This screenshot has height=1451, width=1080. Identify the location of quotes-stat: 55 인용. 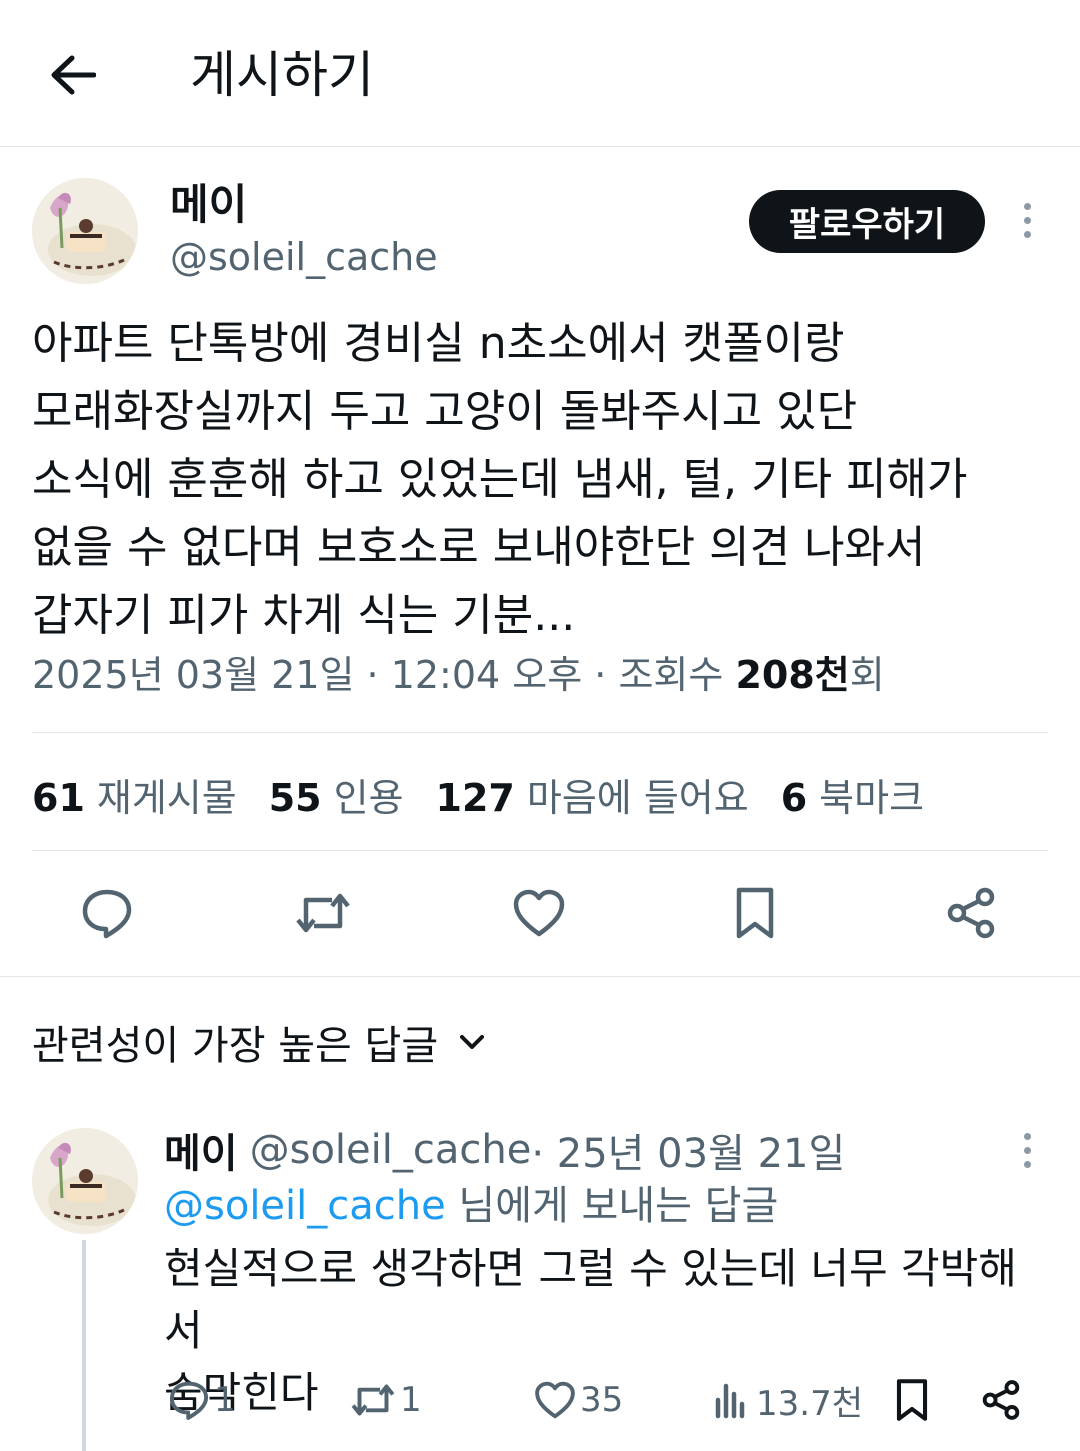
(336, 794).